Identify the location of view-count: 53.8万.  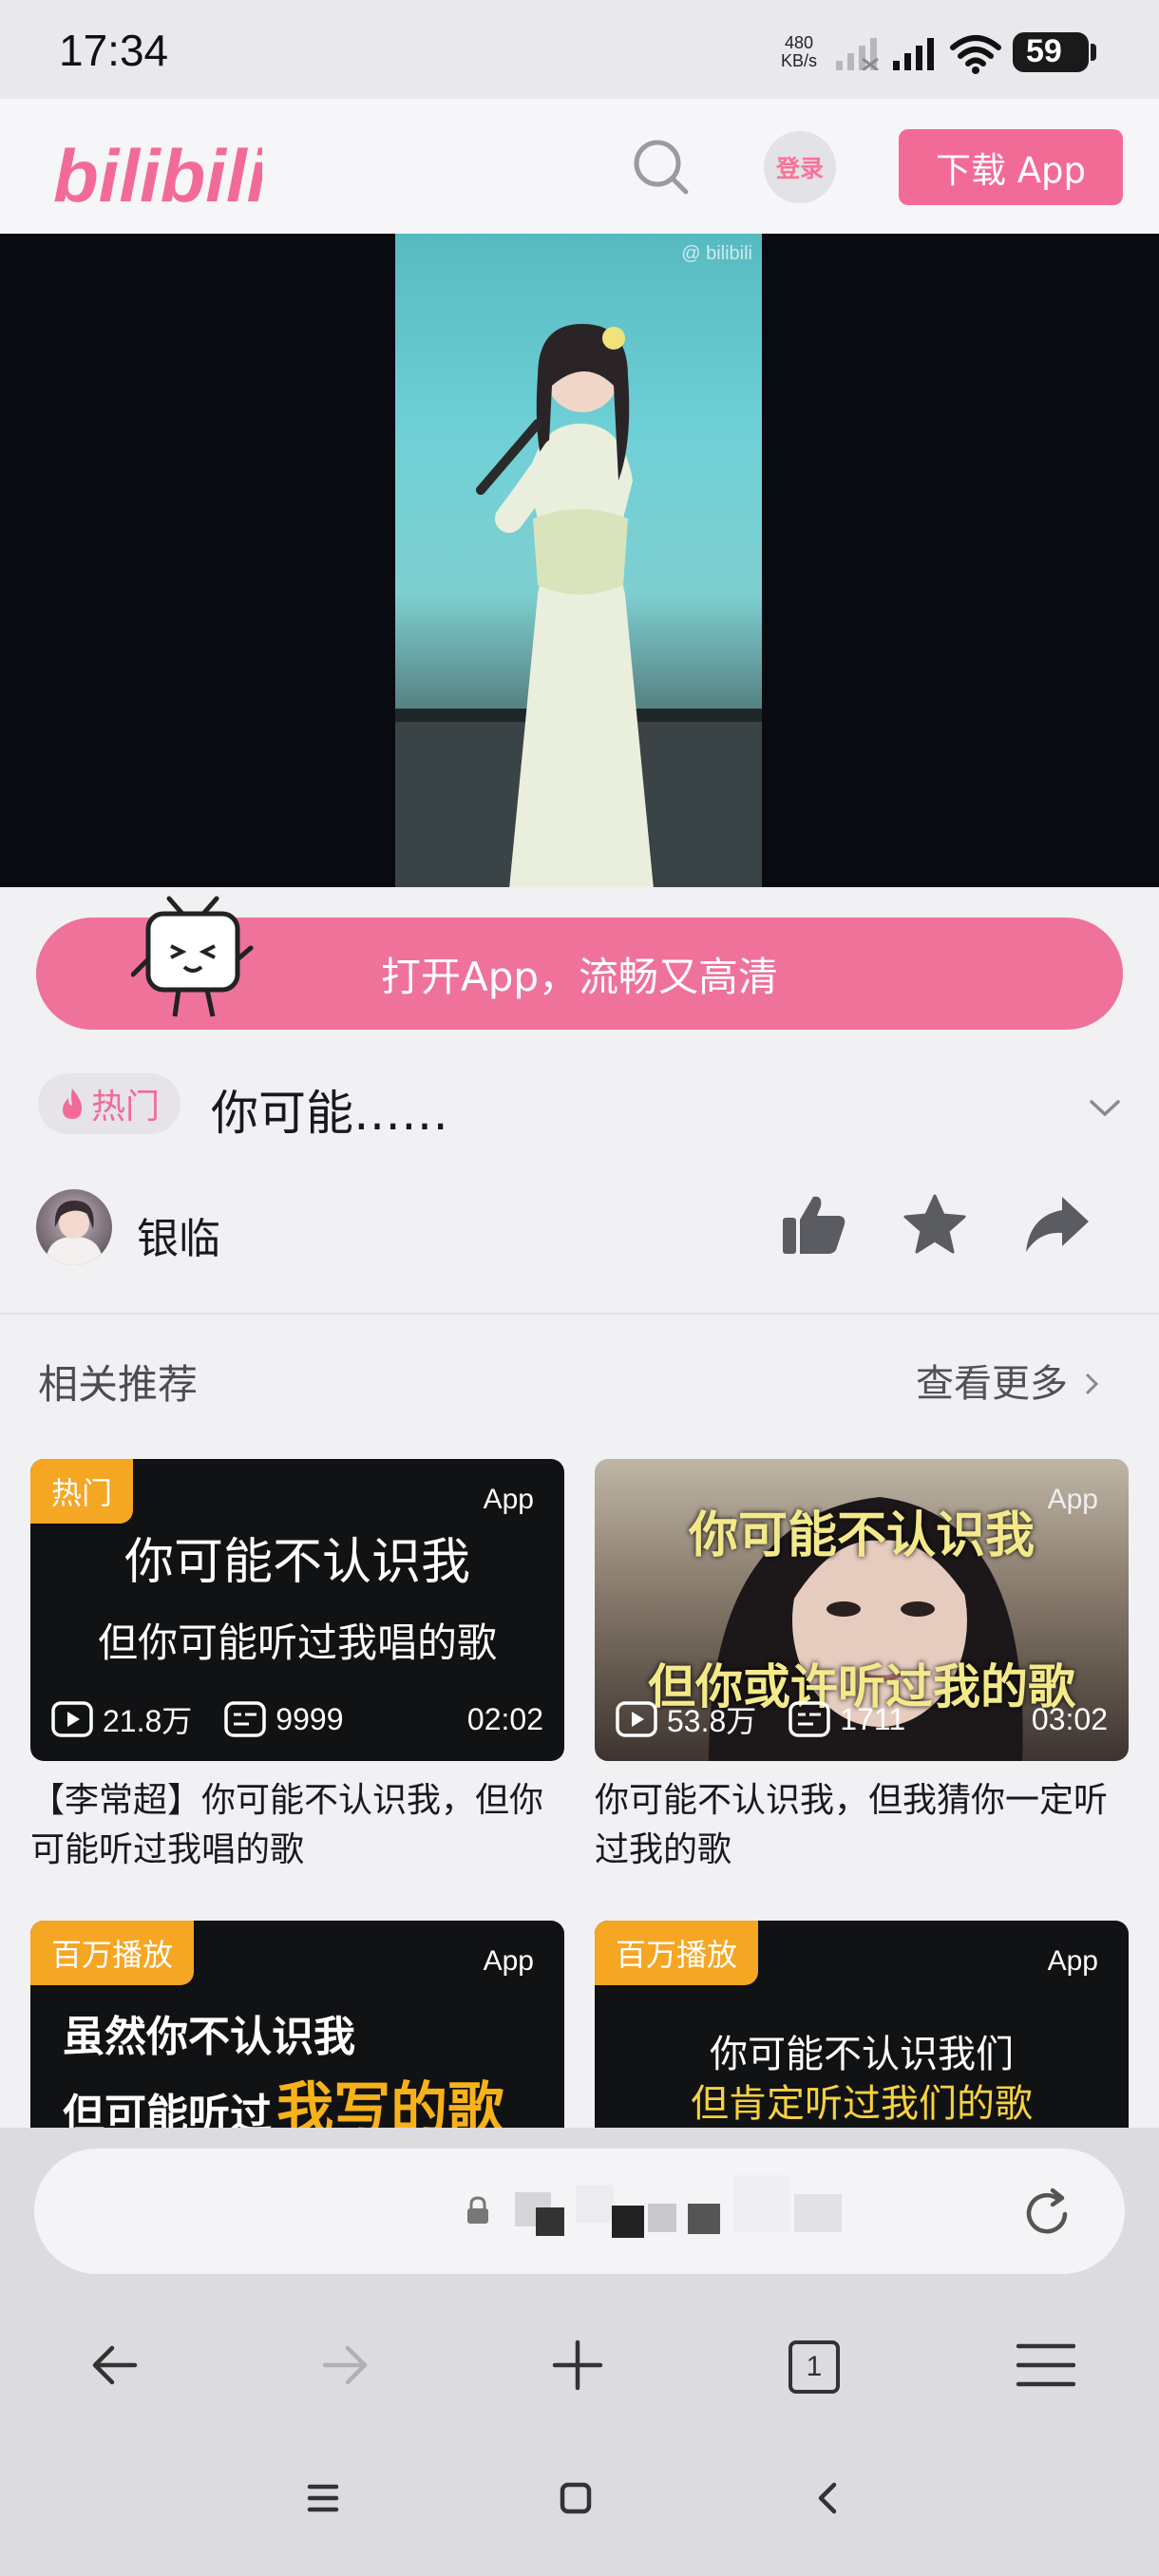
(712, 1721).